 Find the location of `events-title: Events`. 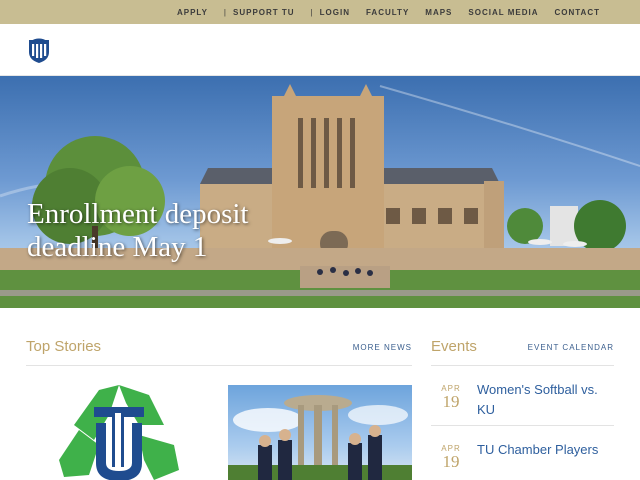

events-title: Events is located at coordinates (454, 346).